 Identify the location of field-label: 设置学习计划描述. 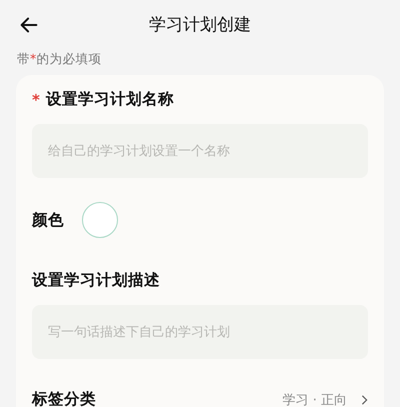
(96, 280).